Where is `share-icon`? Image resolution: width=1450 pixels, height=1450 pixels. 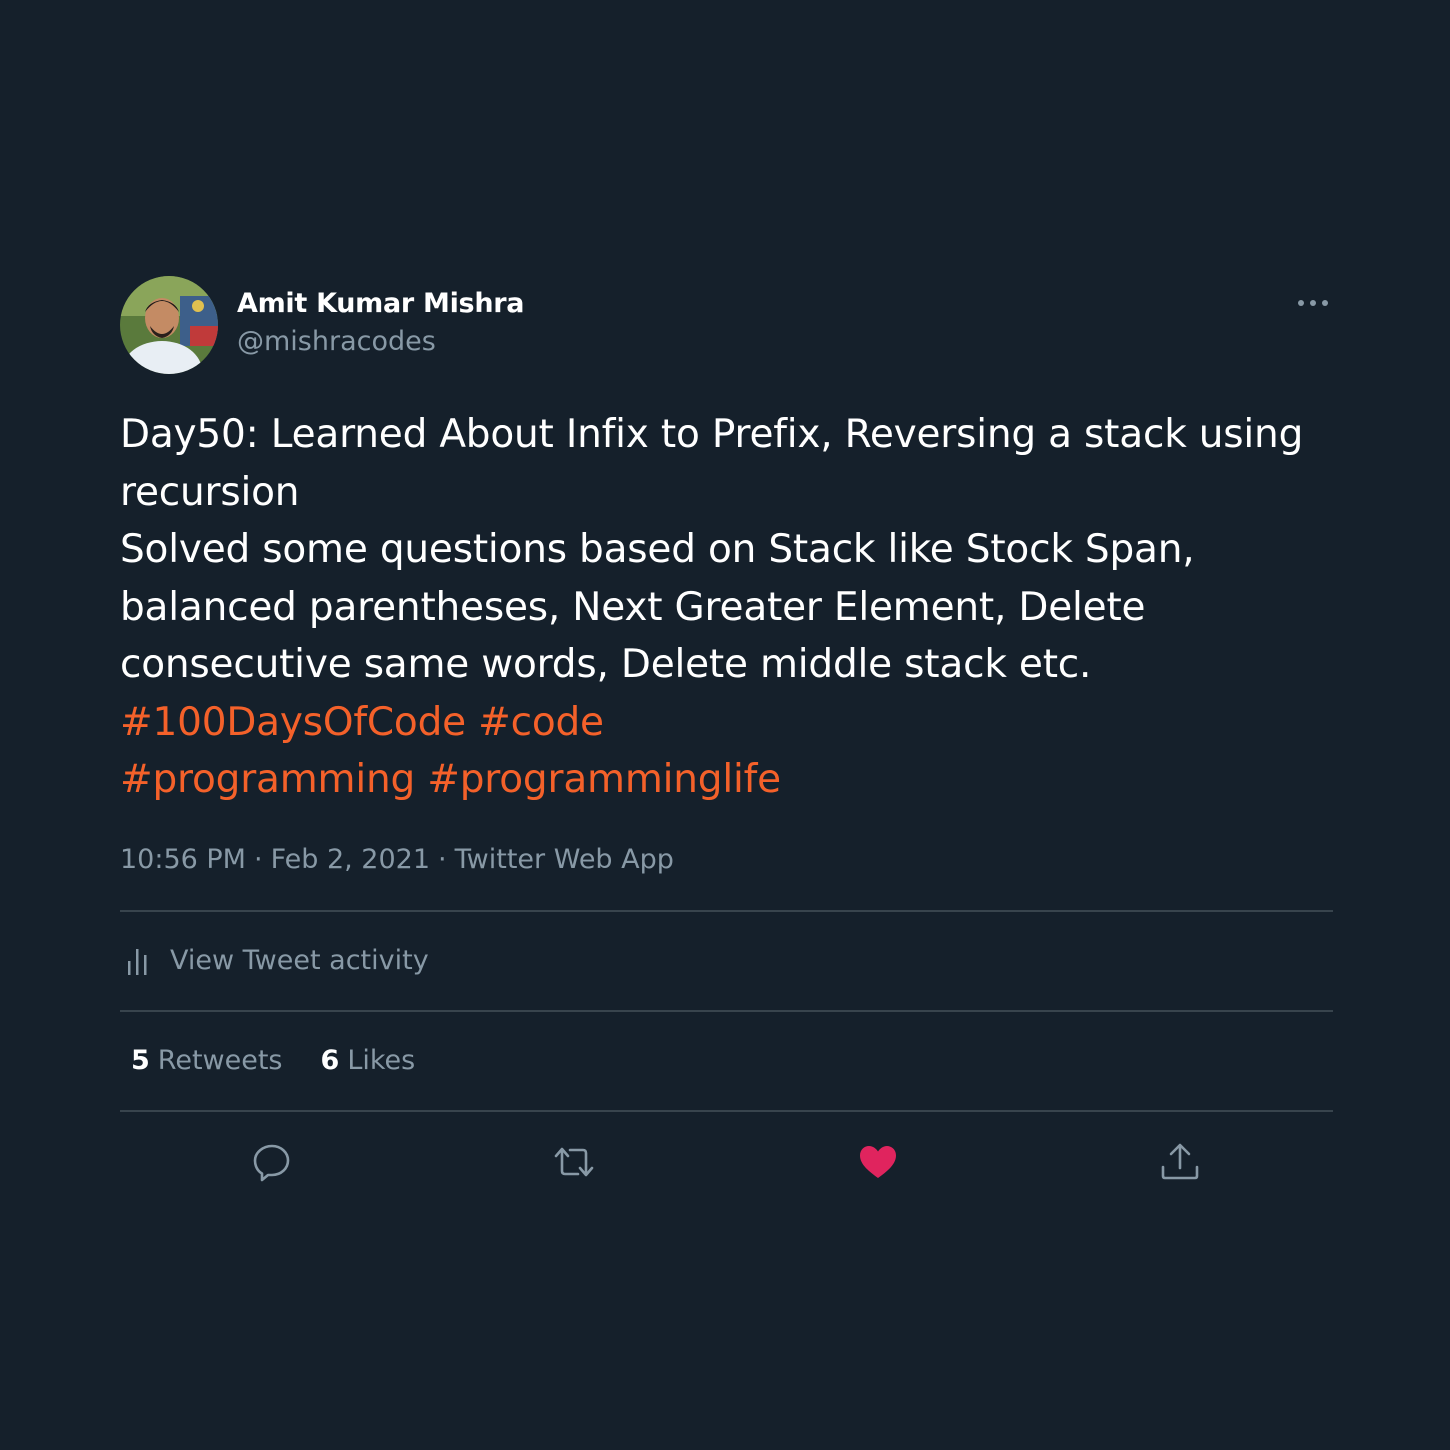 share-icon is located at coordinates (1180, 1161).